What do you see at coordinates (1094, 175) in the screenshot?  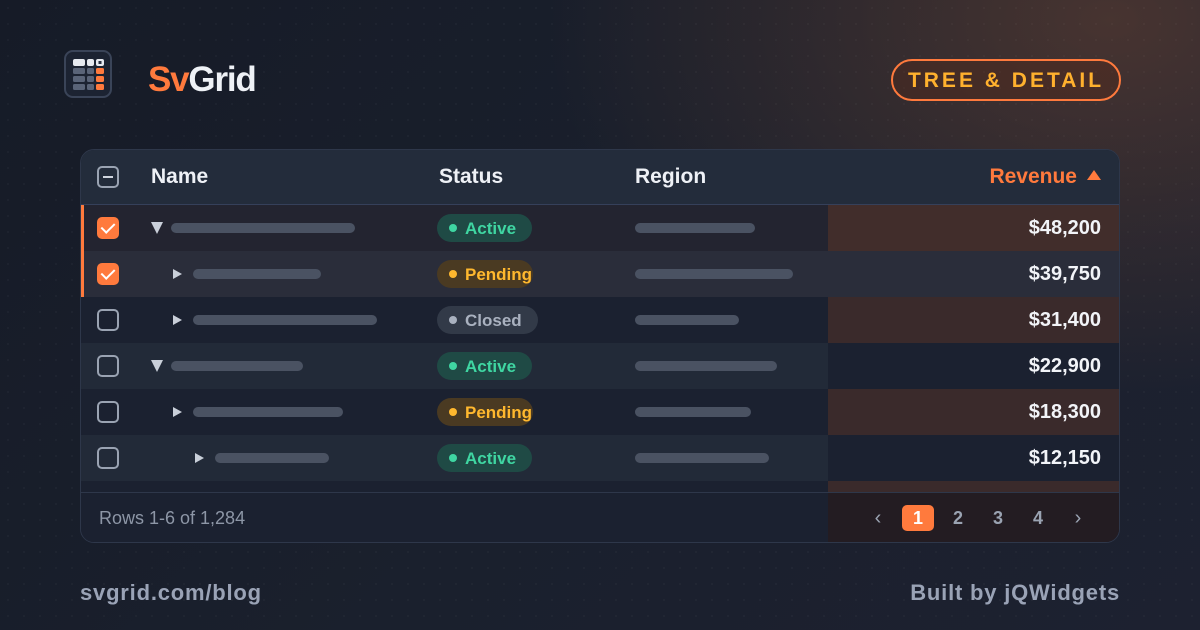 I see `sort-asc-icon` at bounding box center [1094, 175].